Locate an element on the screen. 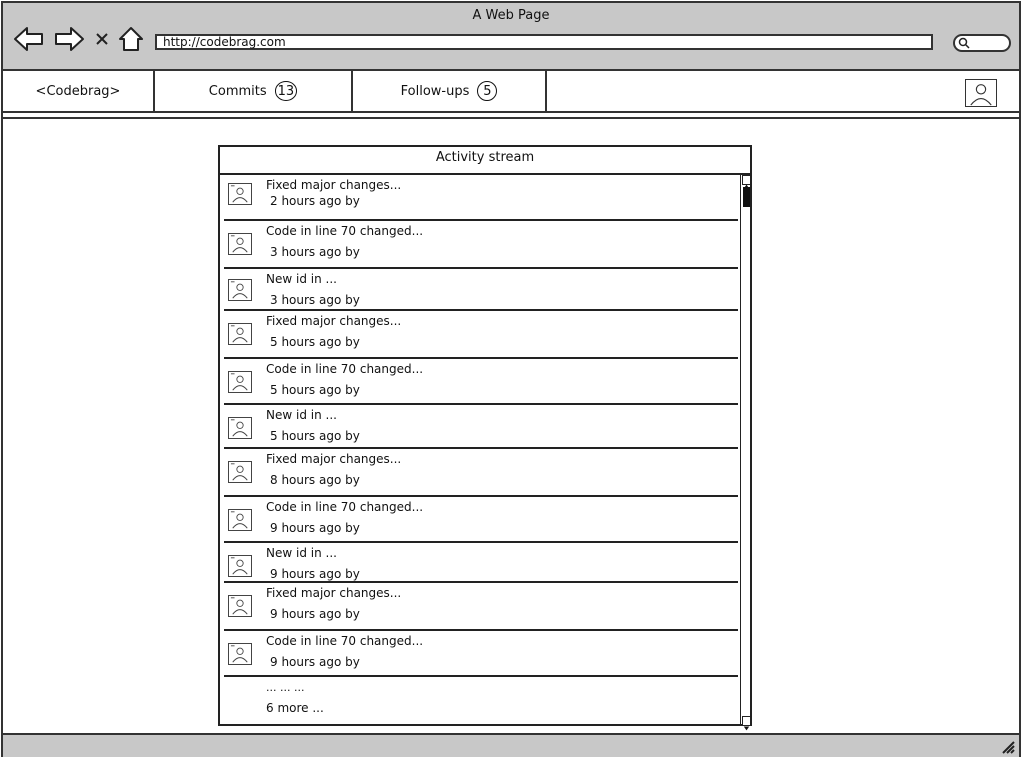 The width and height of the screenshot is (1024, 760). activity-item: Fixed major changes... 5 hours ago by is located at coordinates (481, 335).